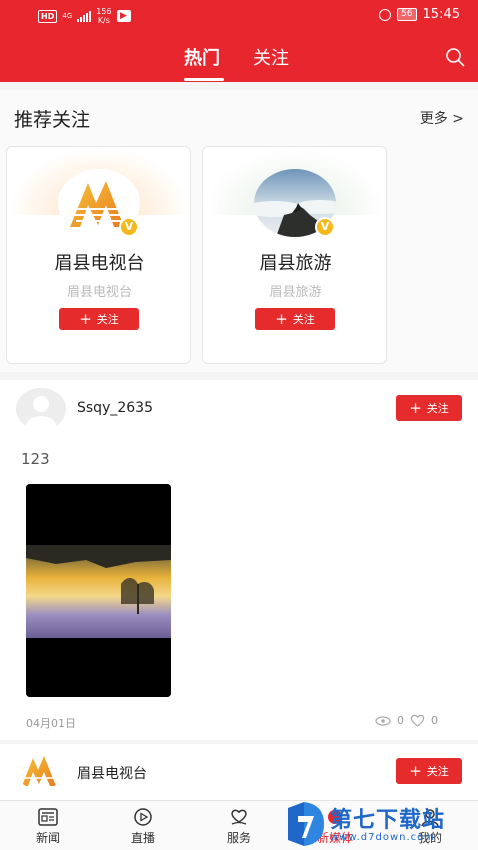 The height and width of the screenshot is (850, 478). I want to click on tab-follow: 关注, so click(271, 57).